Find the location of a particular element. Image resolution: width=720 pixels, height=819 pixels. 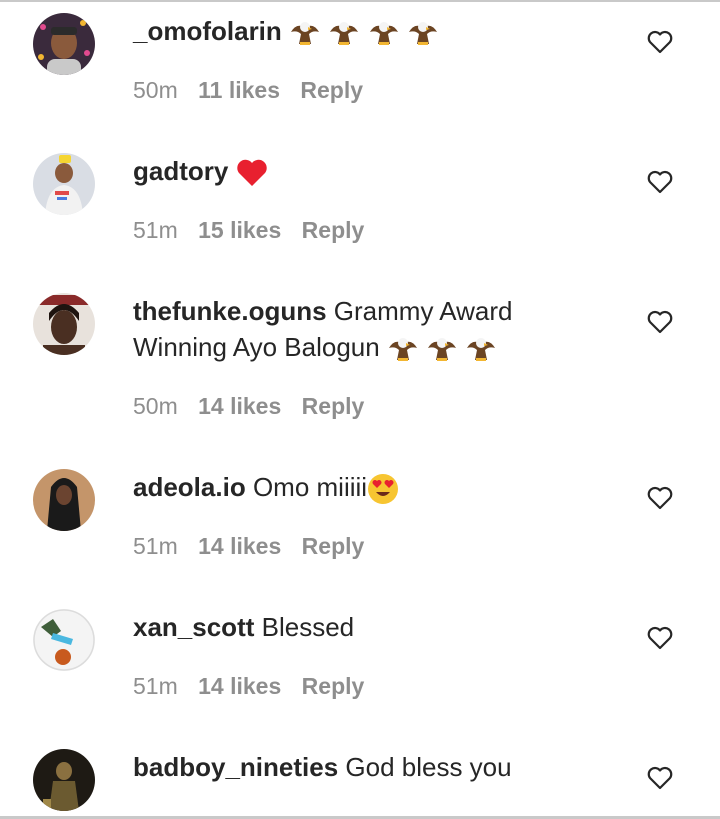

comment-meta: 50m 11 likes Reply is located at coordinates (255, 90).